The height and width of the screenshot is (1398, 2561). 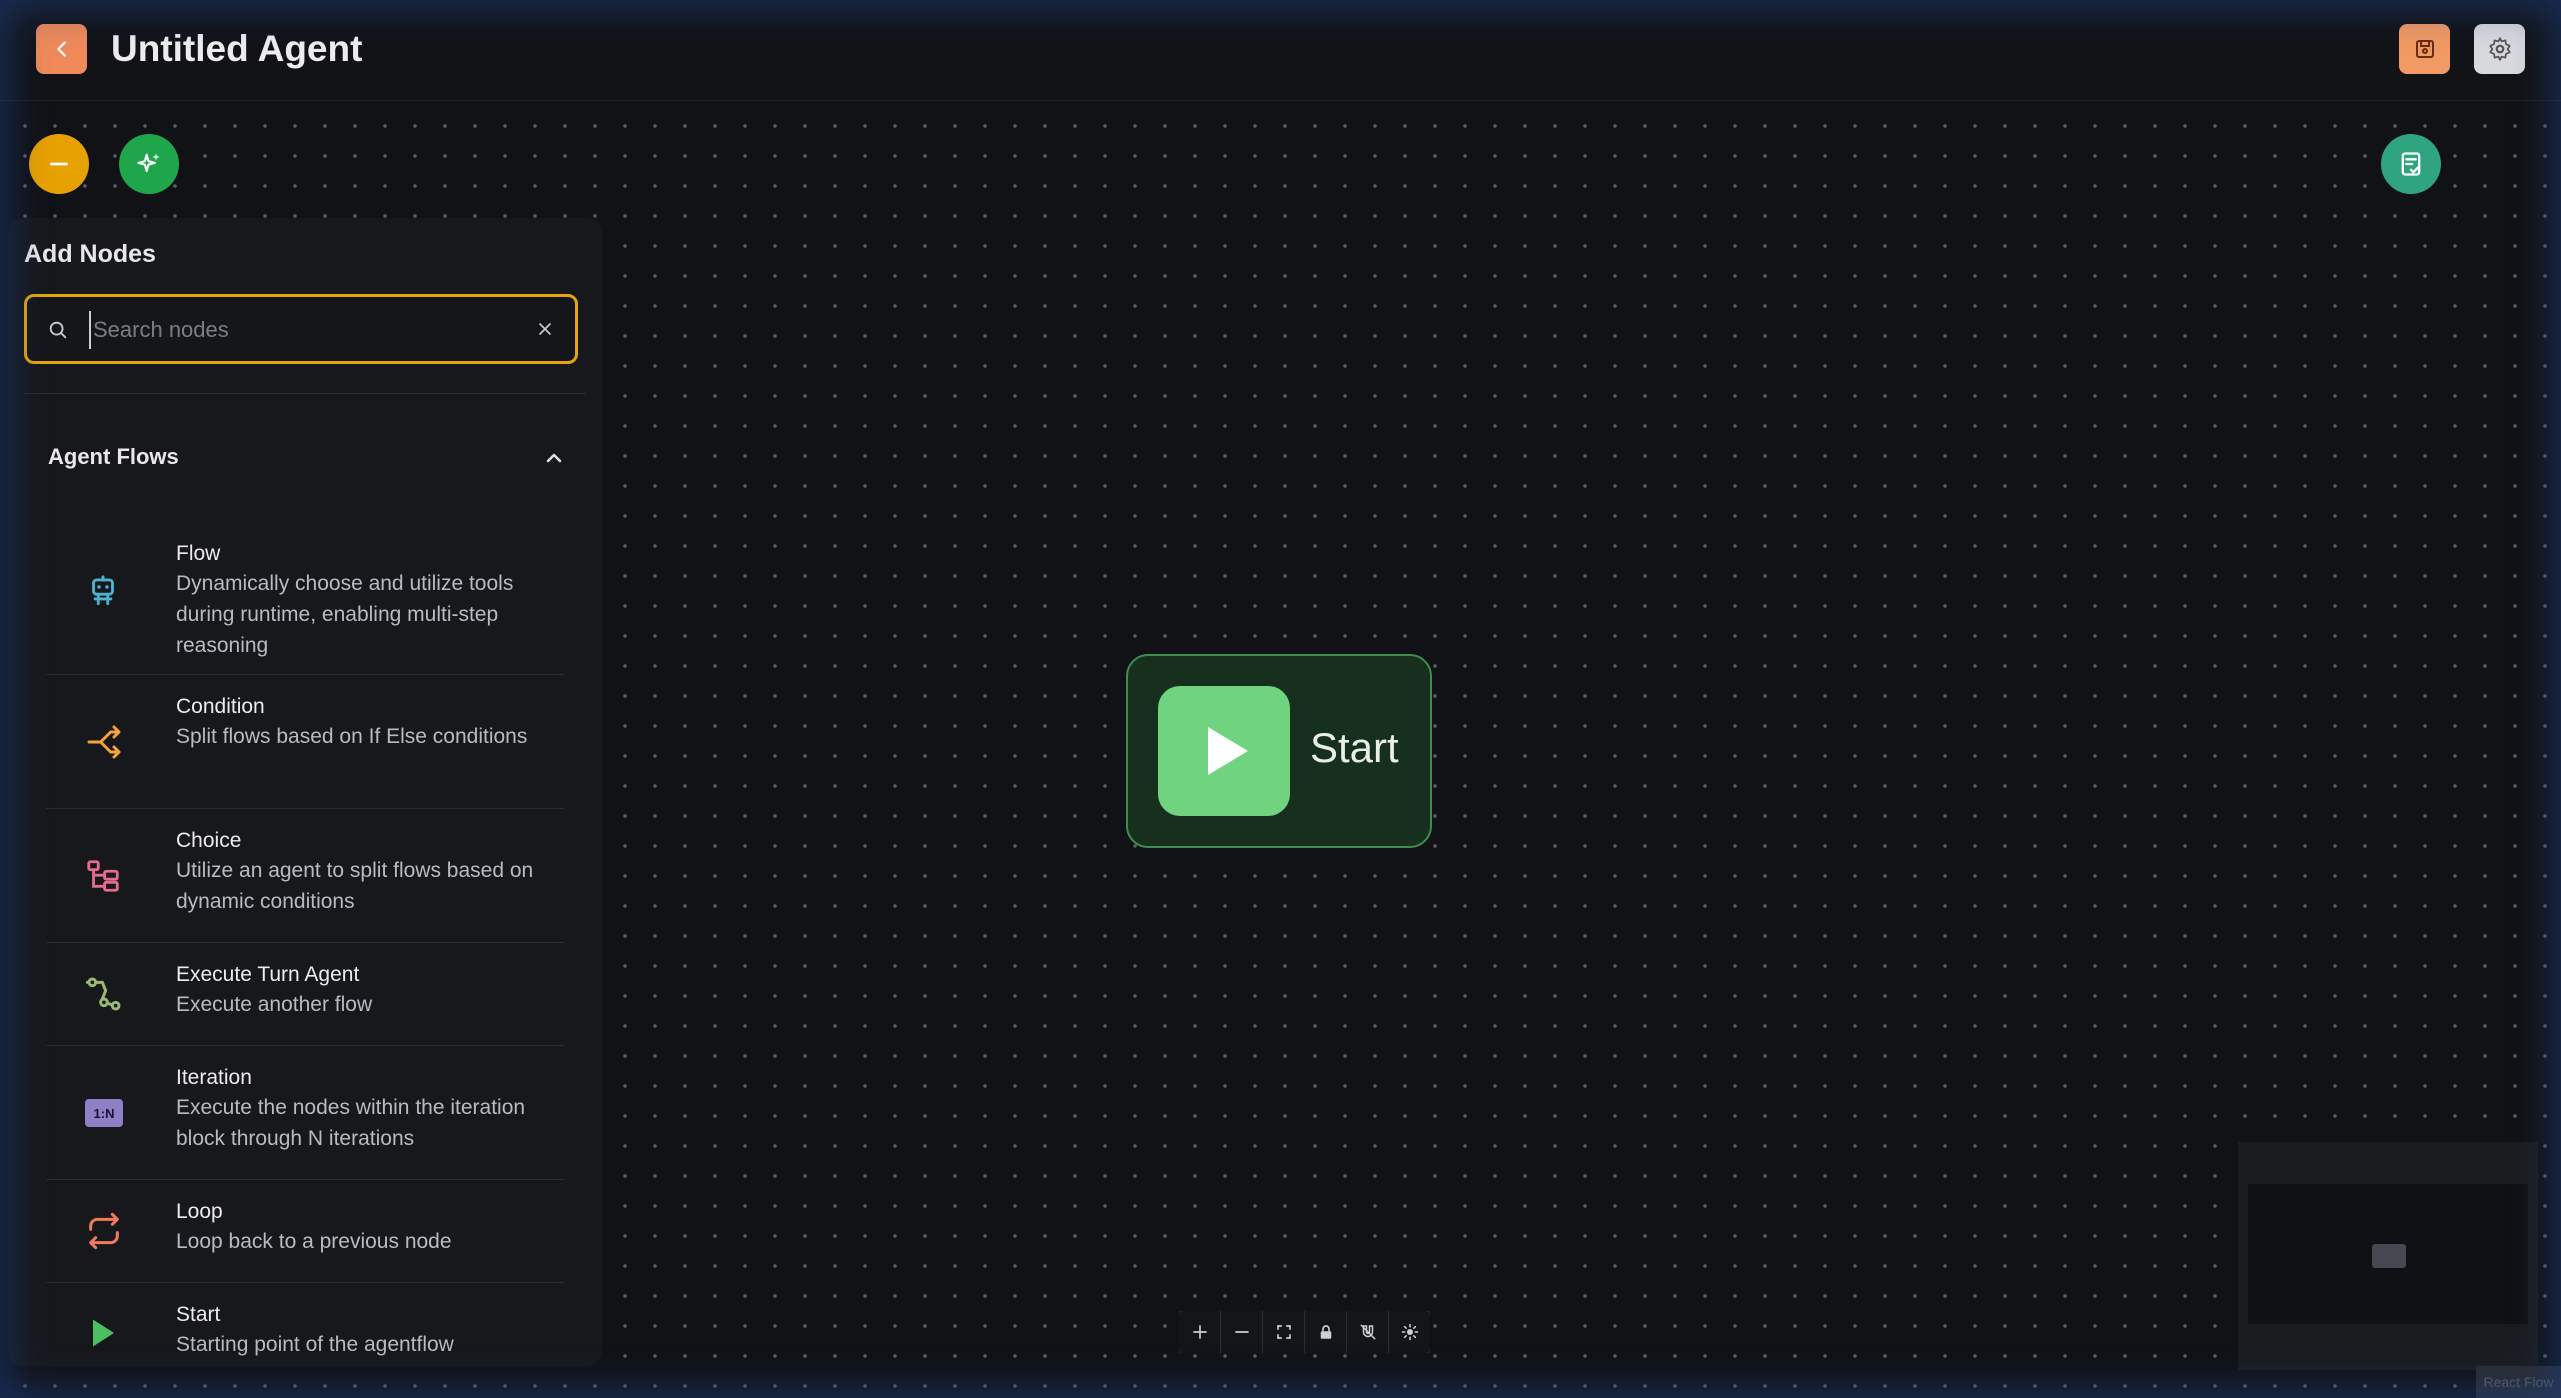 I want to click on sparkles-icon, so click(x=148, y=163).